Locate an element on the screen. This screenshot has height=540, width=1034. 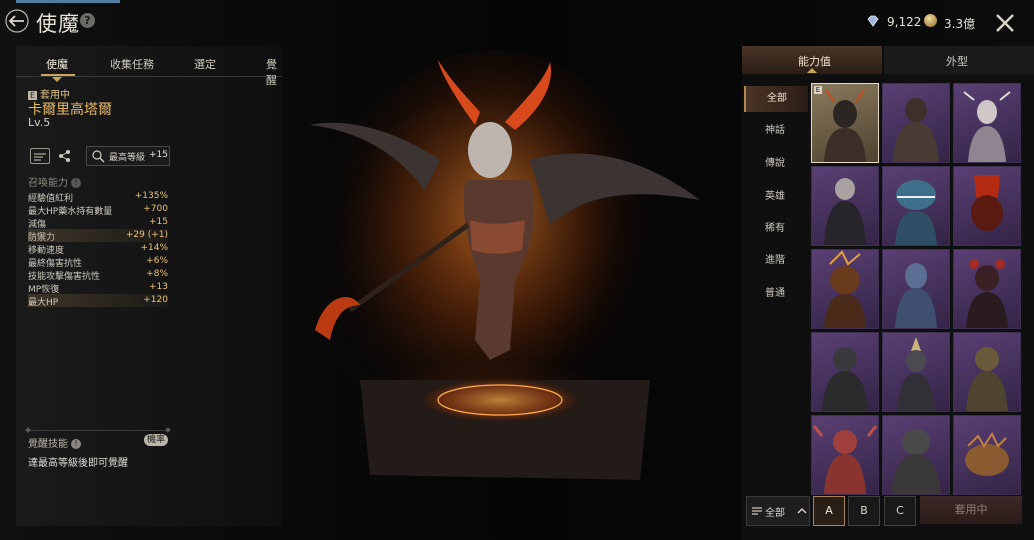
tab-familiar: 使魔 is located at coordinates (57, 64).